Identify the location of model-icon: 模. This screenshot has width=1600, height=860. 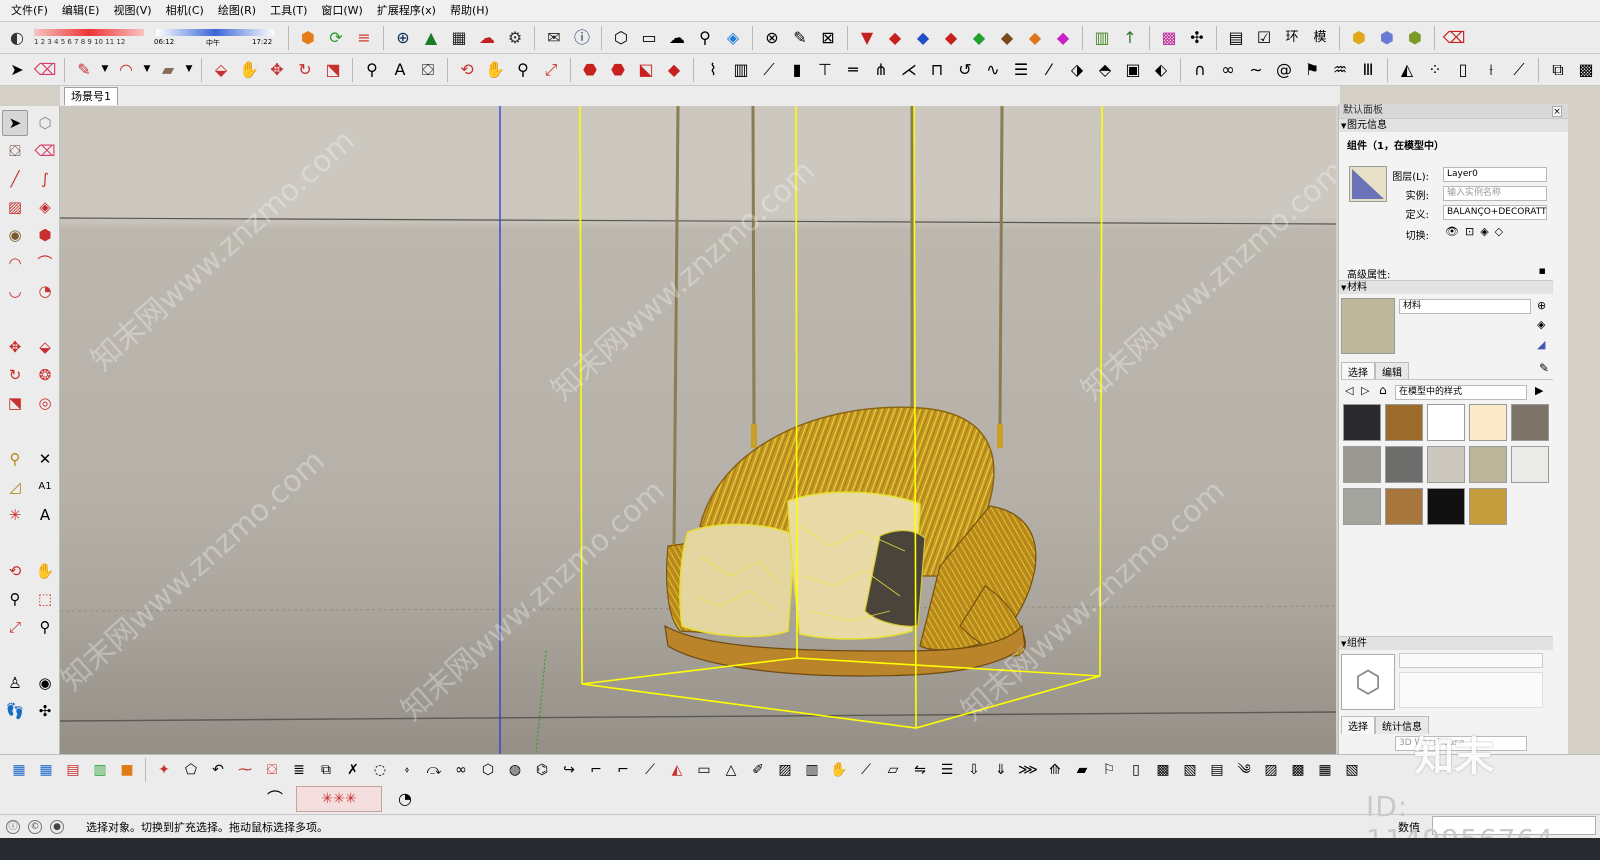
(1320, 38).